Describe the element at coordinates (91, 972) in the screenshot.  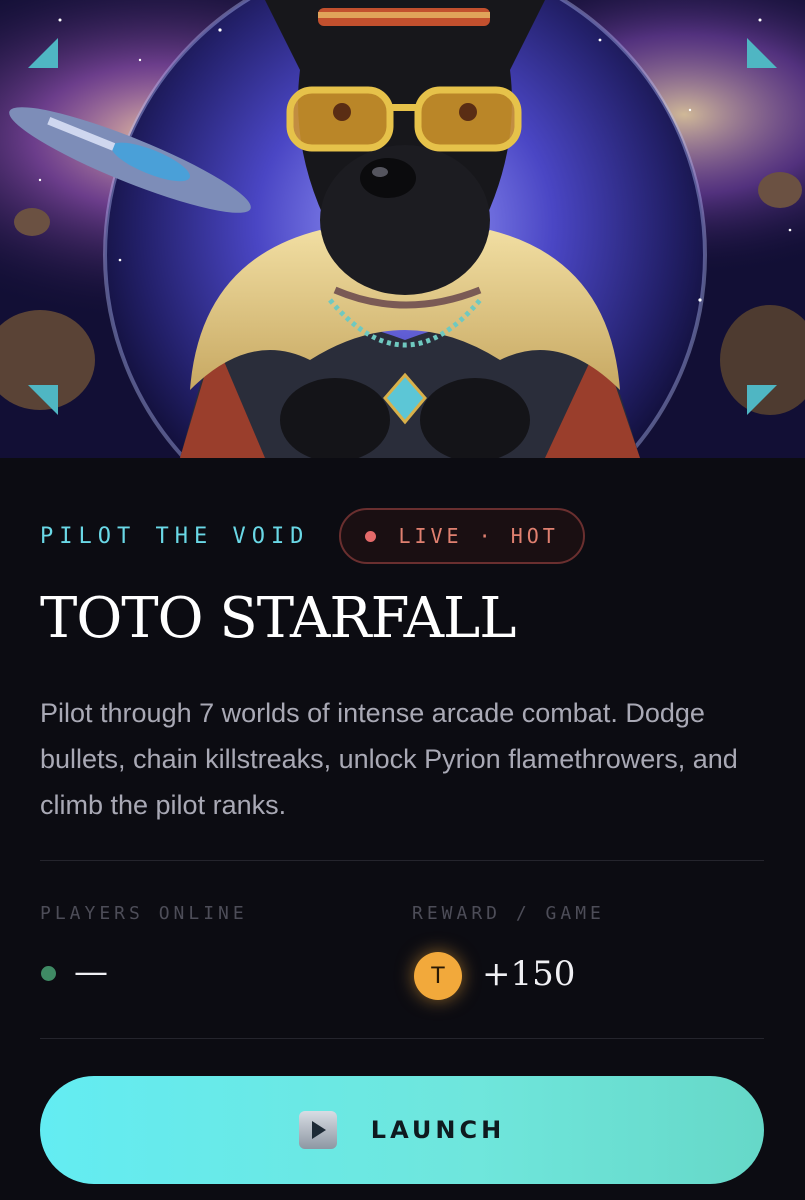
I see `players-online-value: —` at that location.